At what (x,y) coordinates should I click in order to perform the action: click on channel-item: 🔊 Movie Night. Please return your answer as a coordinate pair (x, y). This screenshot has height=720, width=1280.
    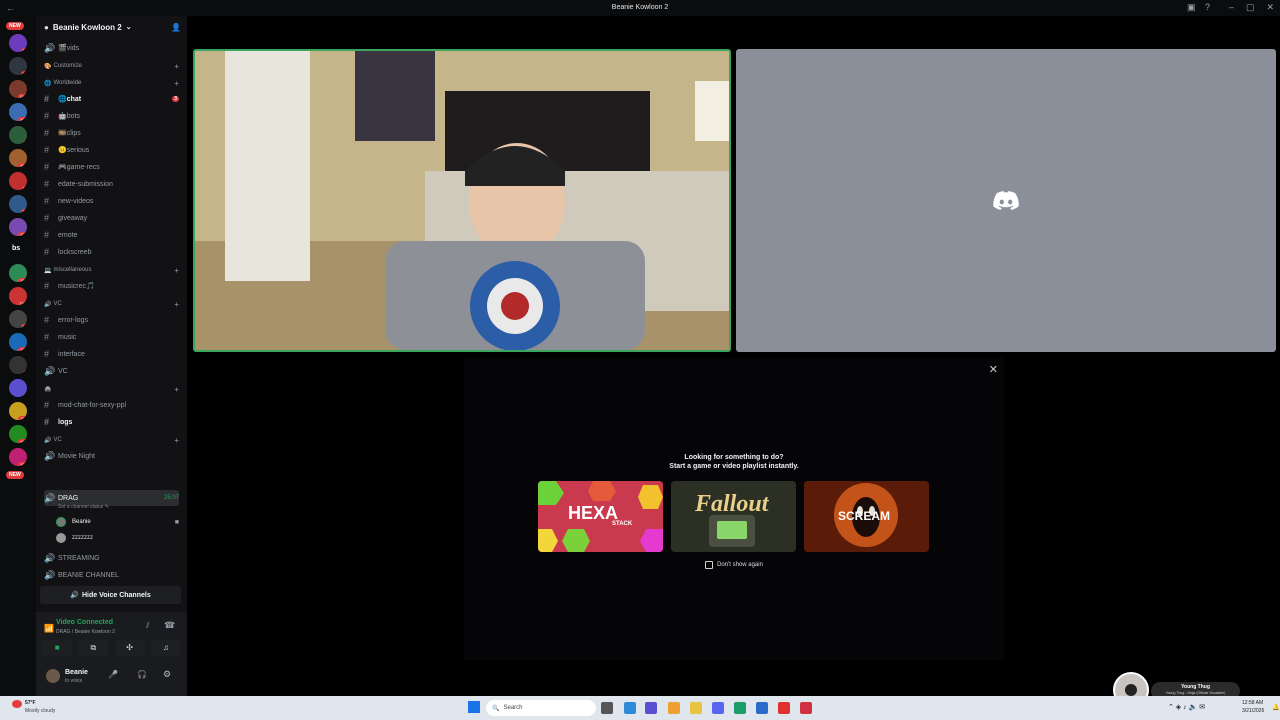
    Looking at the image, I should click on (111, 456).